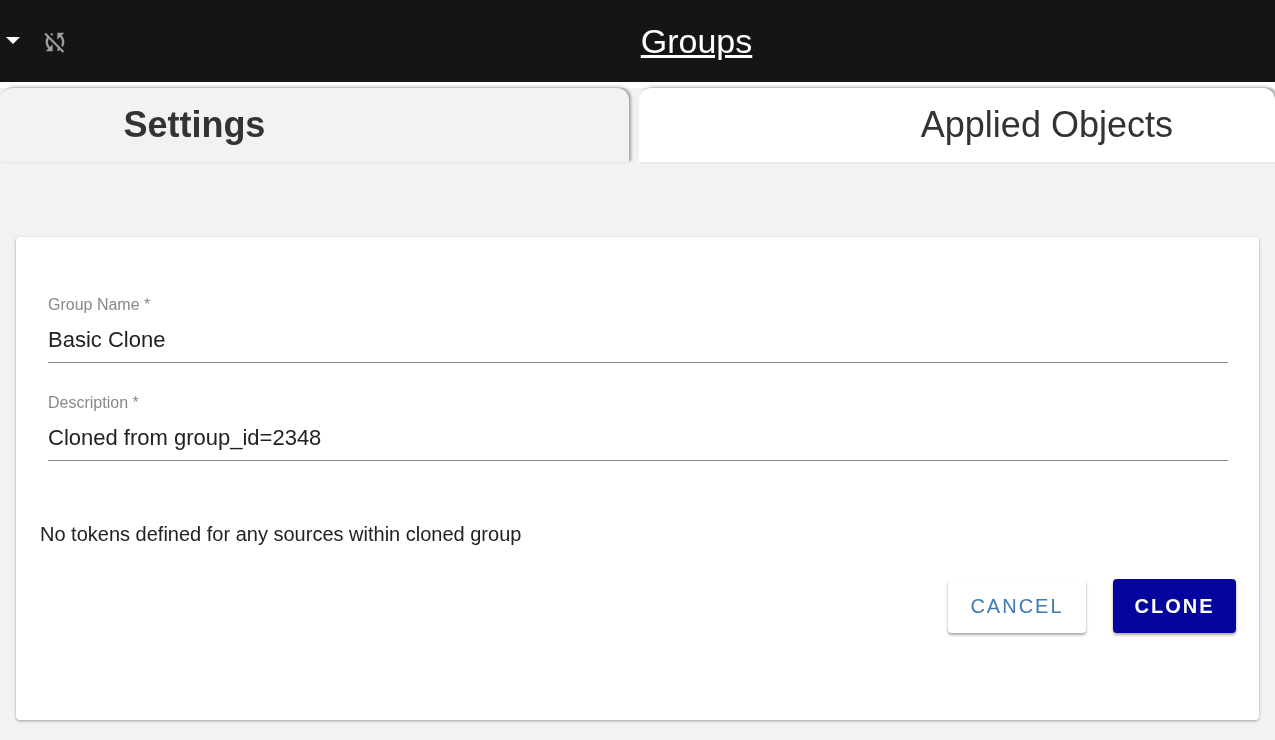 This screenshot has height=740, width=1275. What do you see at coordinates (100, 305) in the screenshot?
I see `field-label: Group Name *` at bounding box center [100, 305].